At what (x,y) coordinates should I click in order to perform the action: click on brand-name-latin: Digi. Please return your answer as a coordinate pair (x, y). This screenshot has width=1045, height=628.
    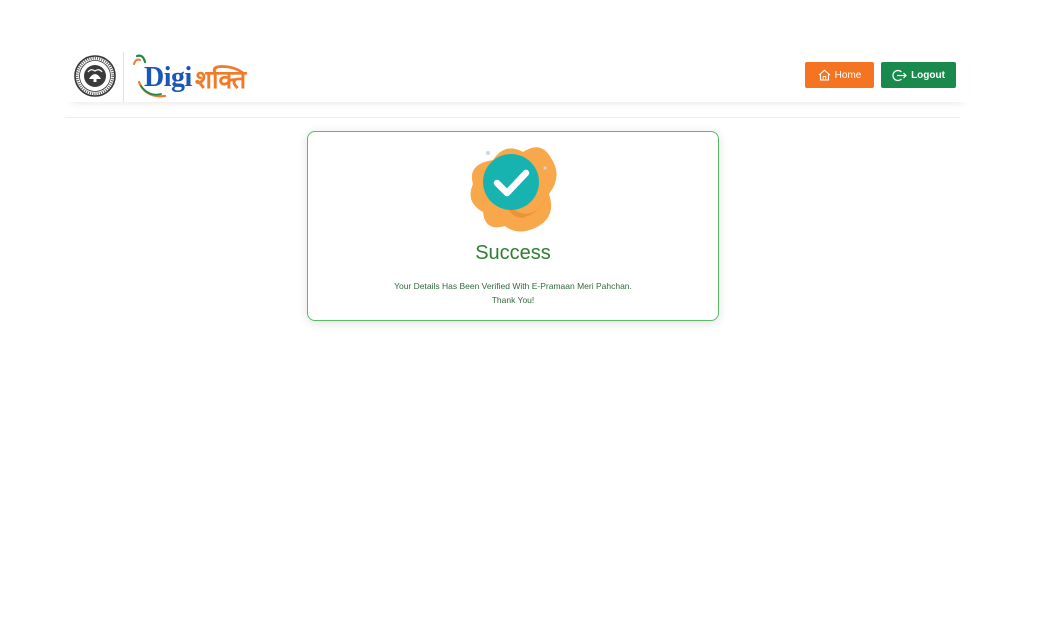
    Looking at the image, I should click on (168, 77).